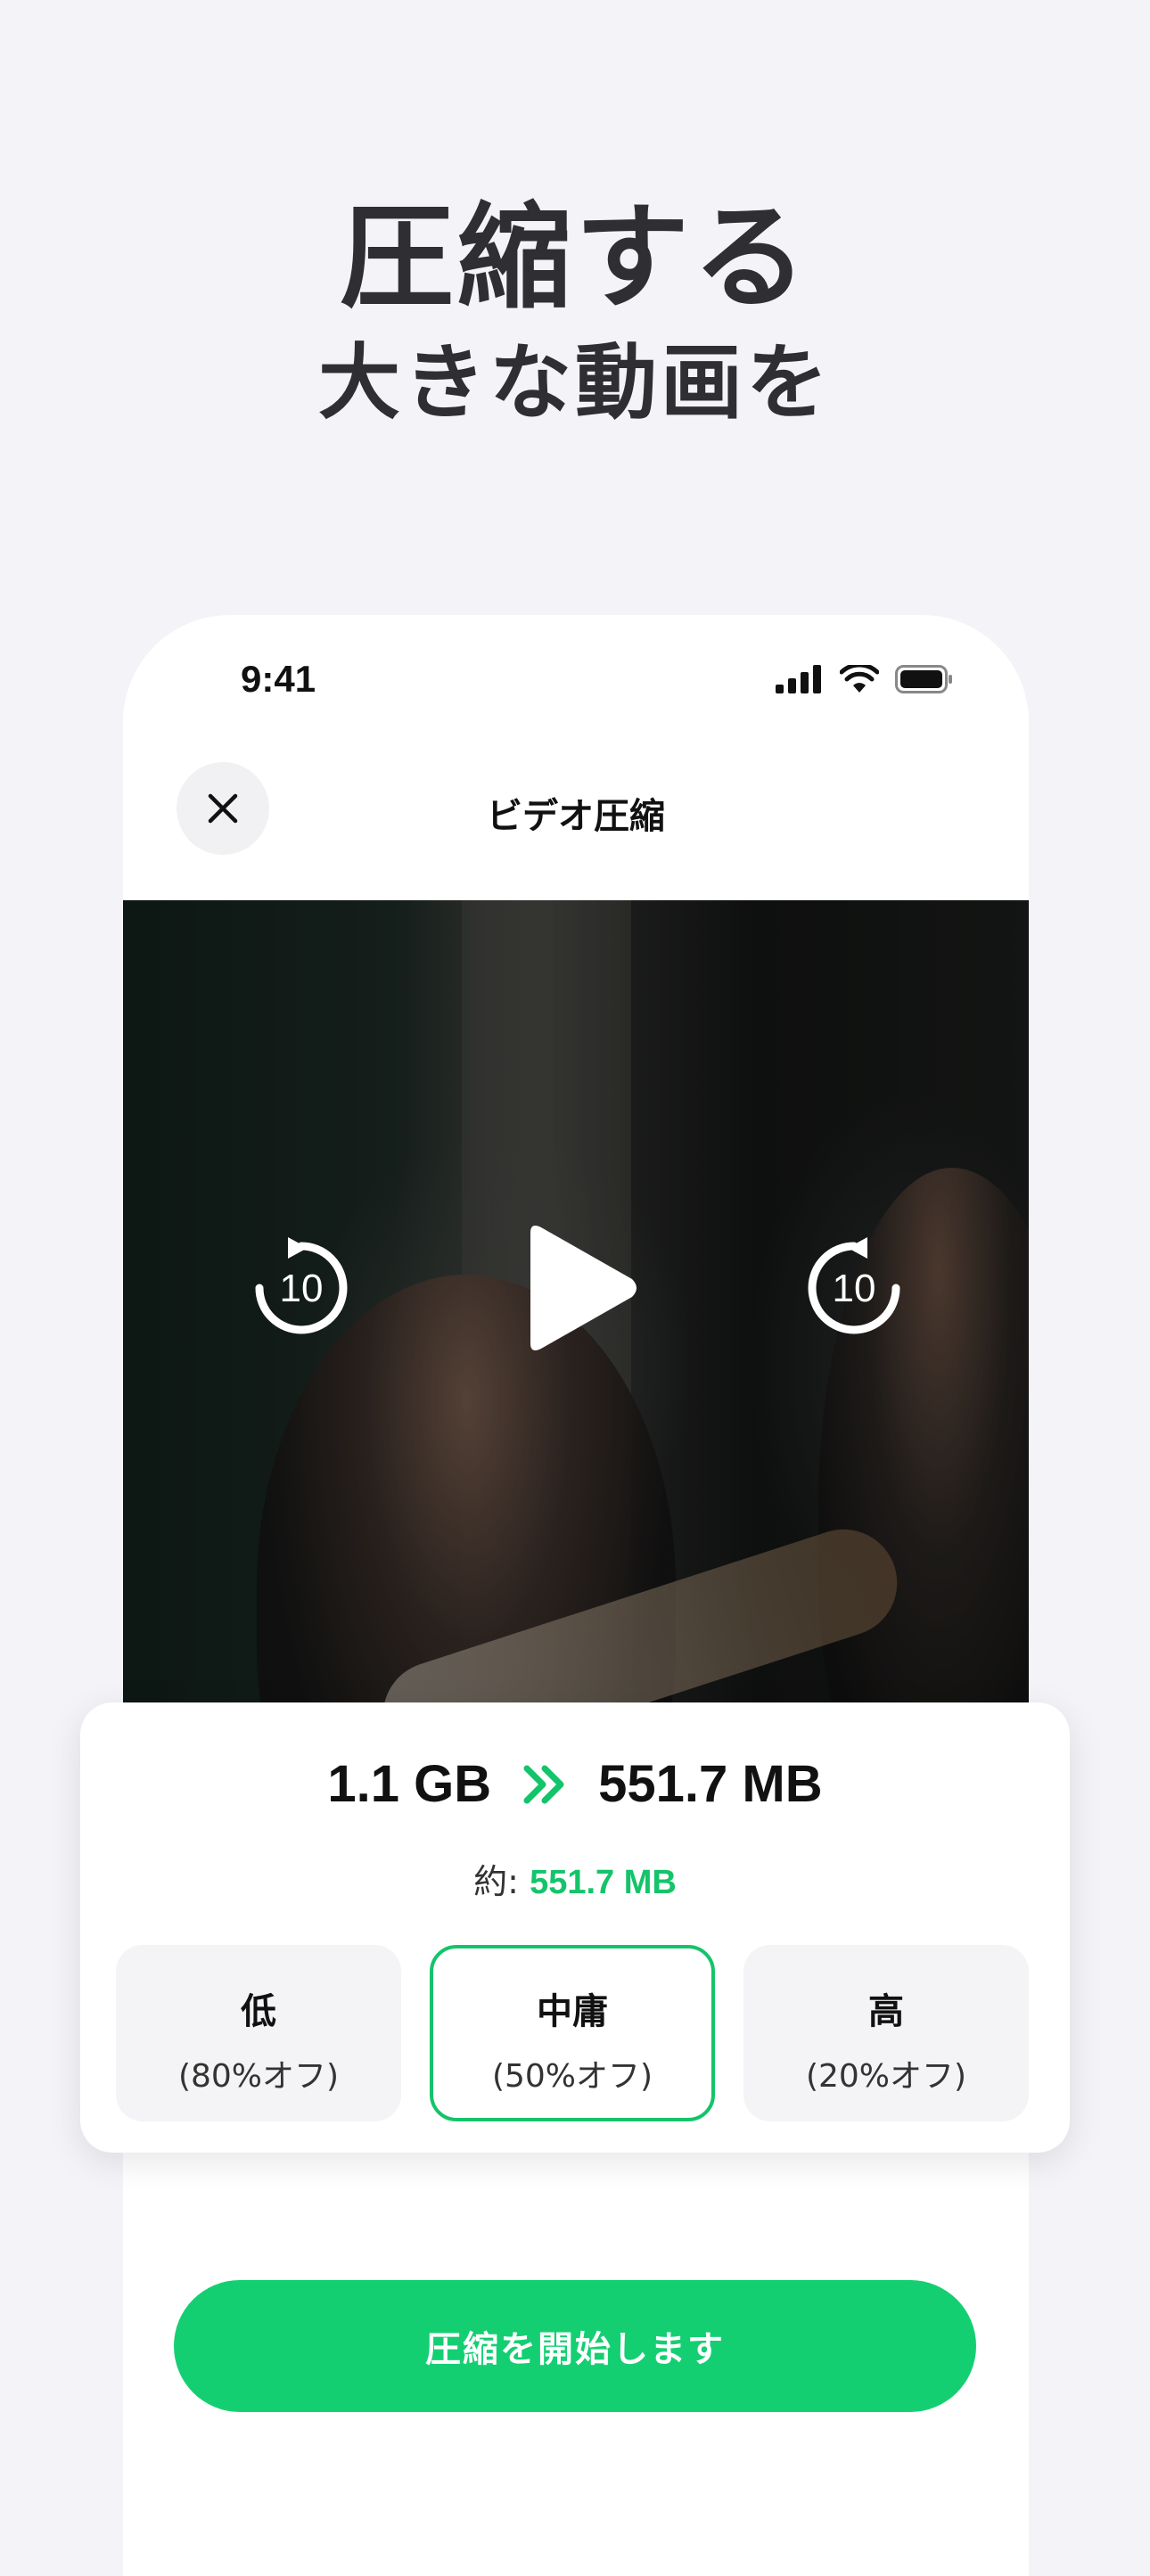 The width and height of the screenshot is (1150, 2576). I want to click on quality-option-high: 高 (20%オフ), so click(886, 2033).